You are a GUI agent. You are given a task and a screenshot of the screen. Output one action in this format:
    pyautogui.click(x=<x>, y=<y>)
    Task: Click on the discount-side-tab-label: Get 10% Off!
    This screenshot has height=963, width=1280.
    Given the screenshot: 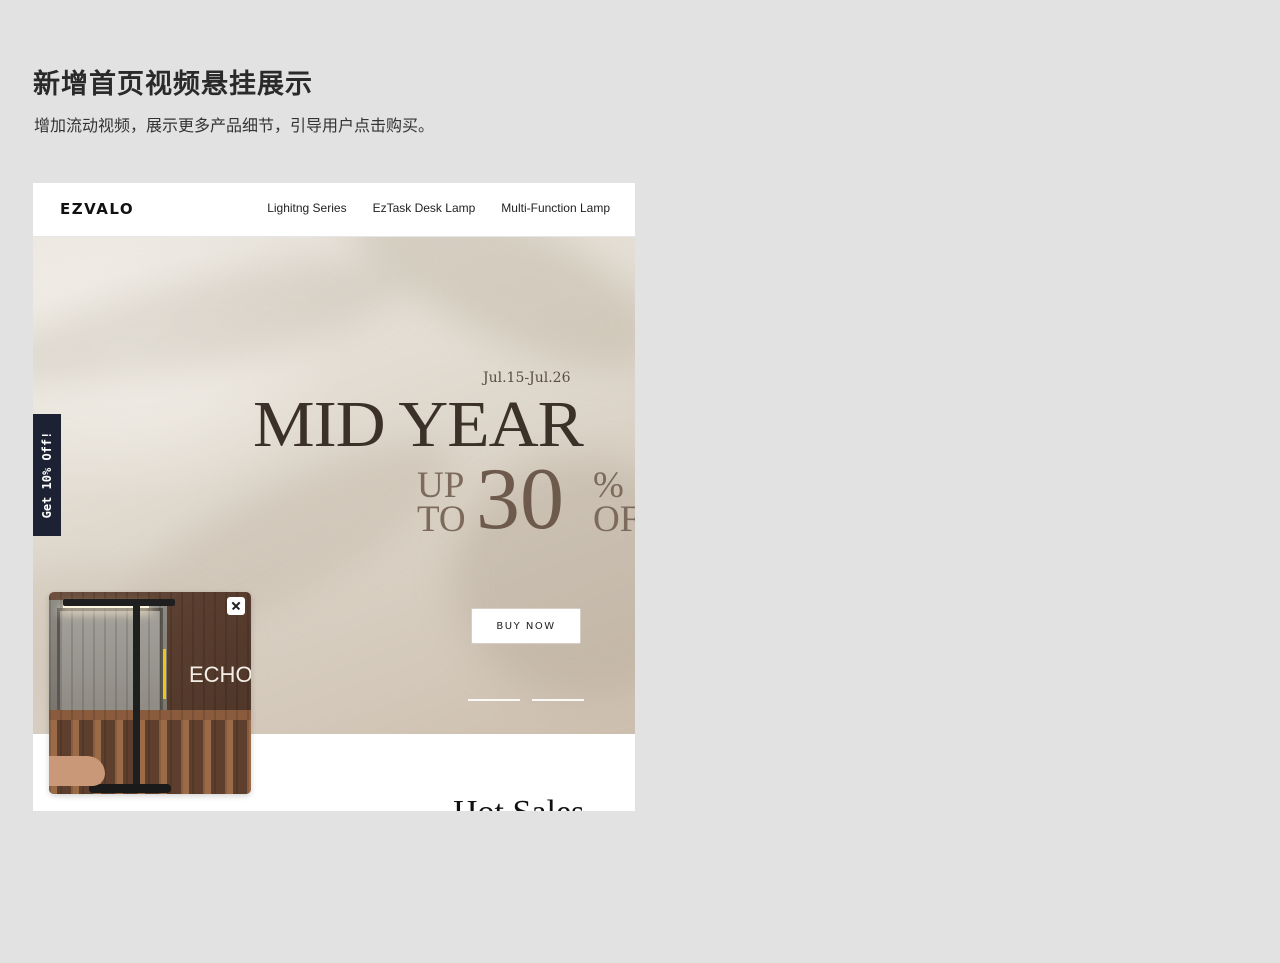 What is the action you would take?
    pyautogui.click(x=47, y=475)
    